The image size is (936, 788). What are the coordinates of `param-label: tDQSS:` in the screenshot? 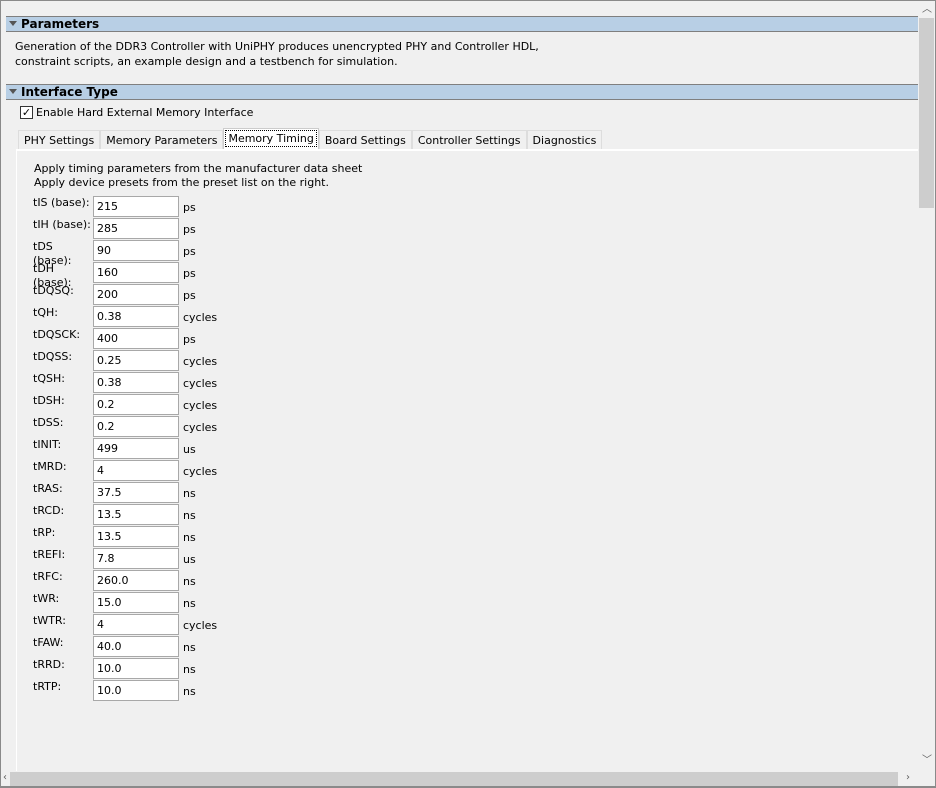 It's located at (53, 356).